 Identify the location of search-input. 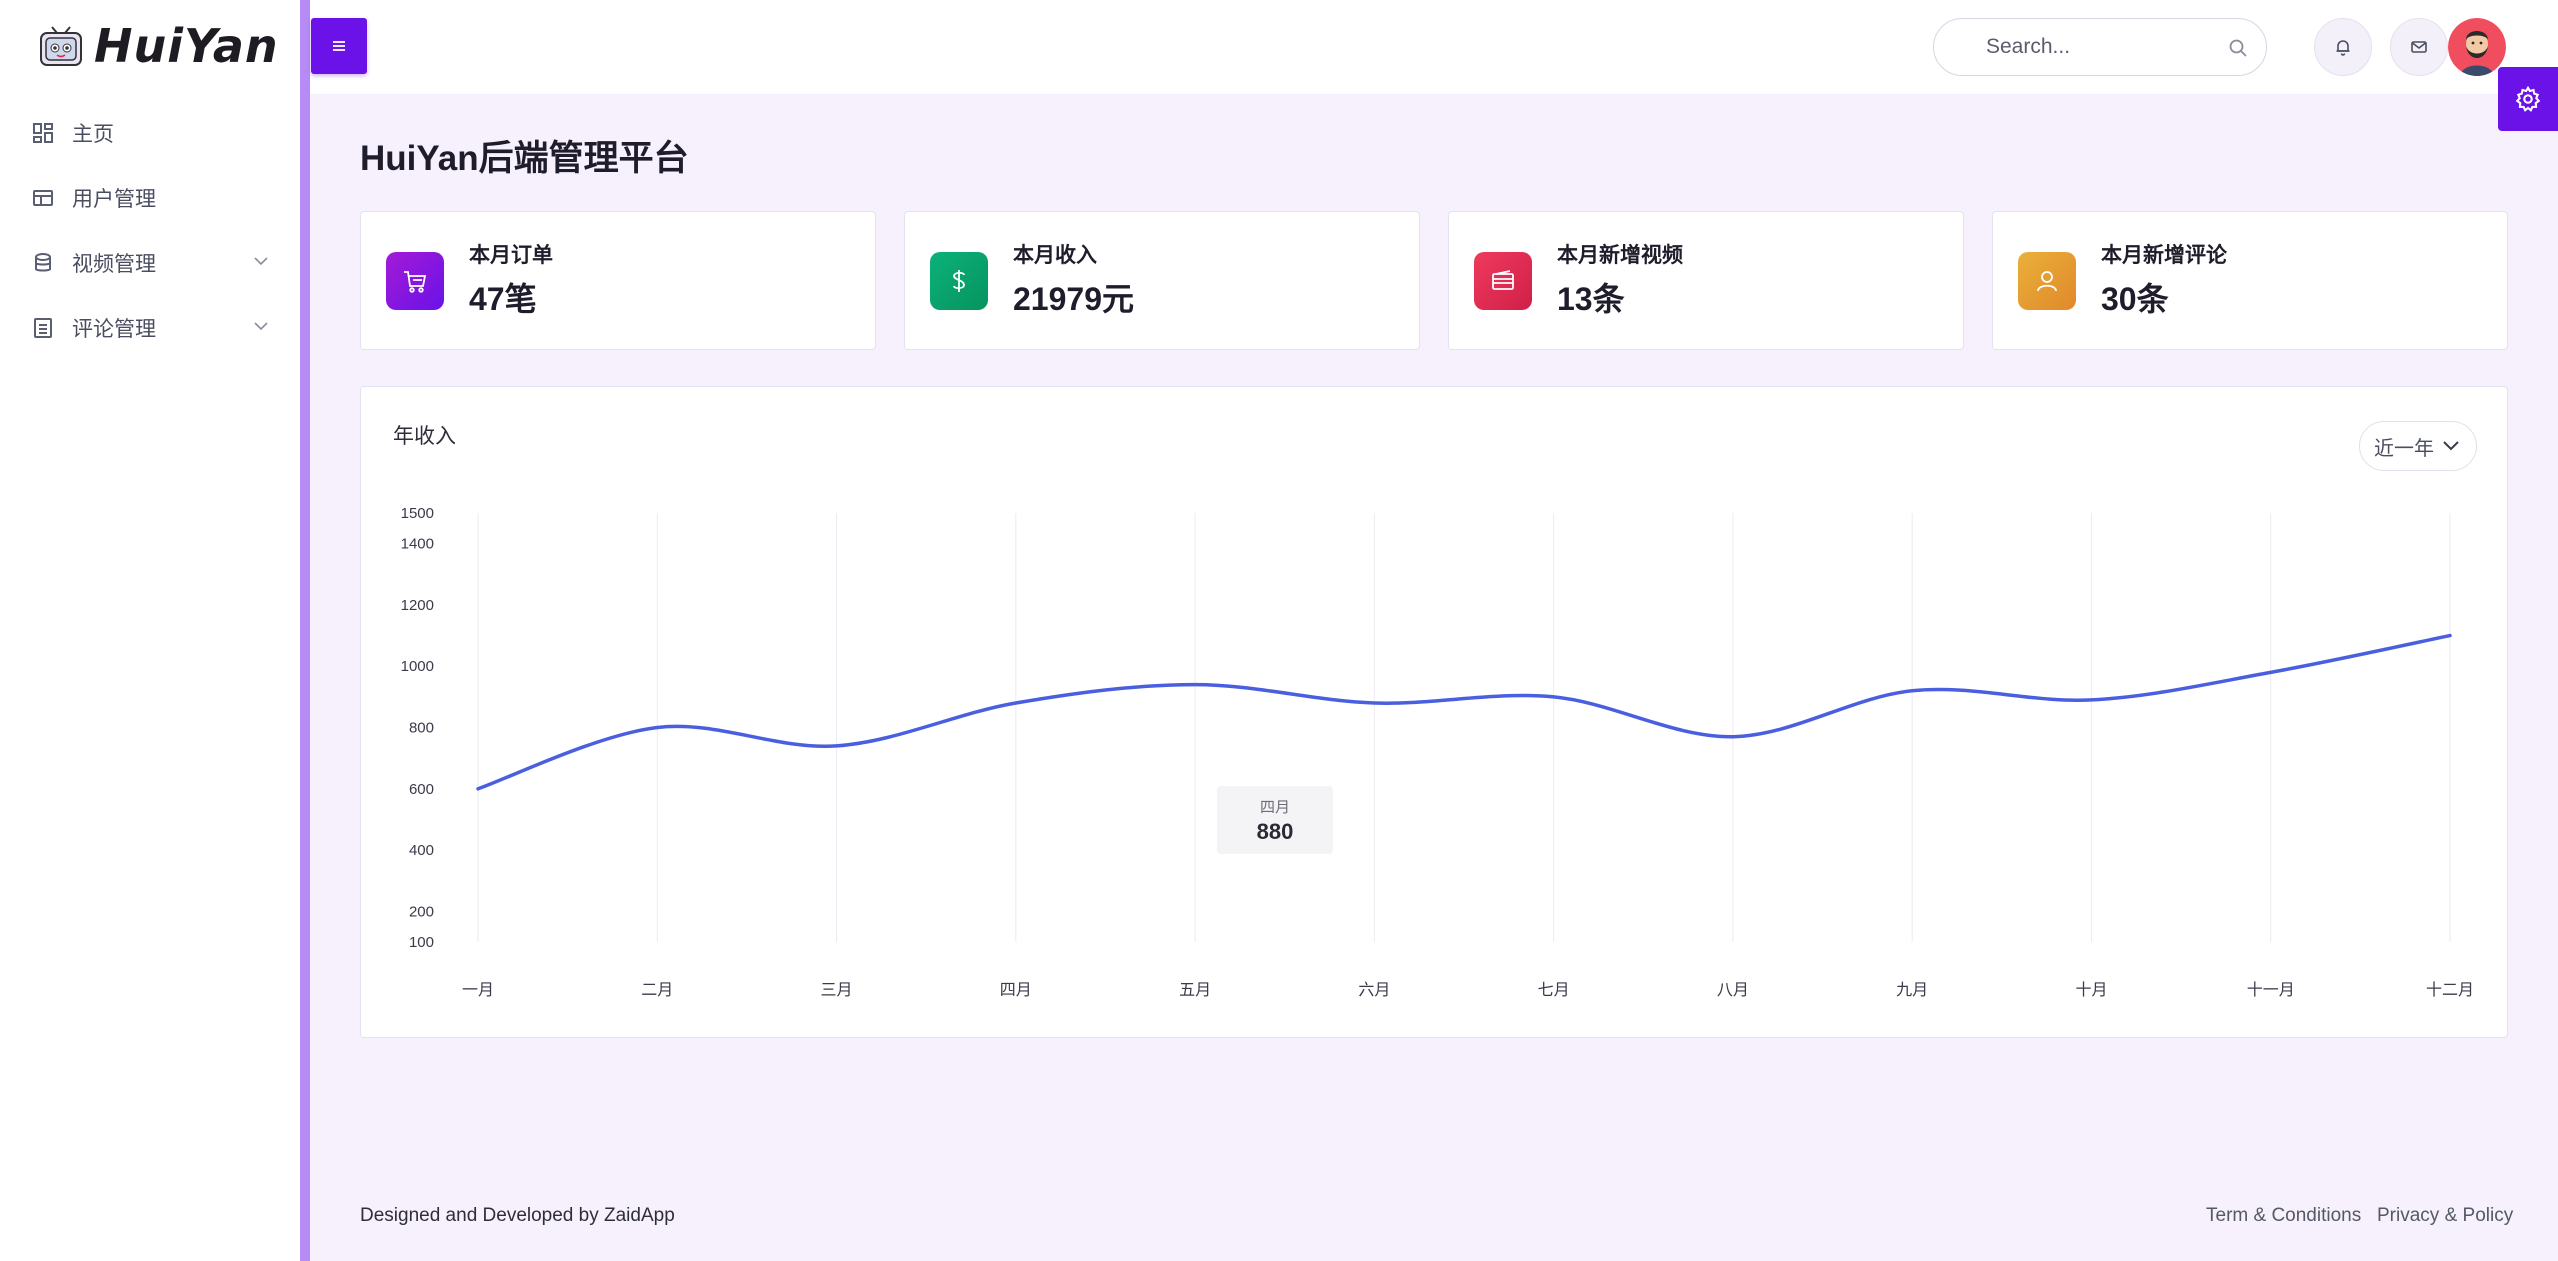
(2096, 47).